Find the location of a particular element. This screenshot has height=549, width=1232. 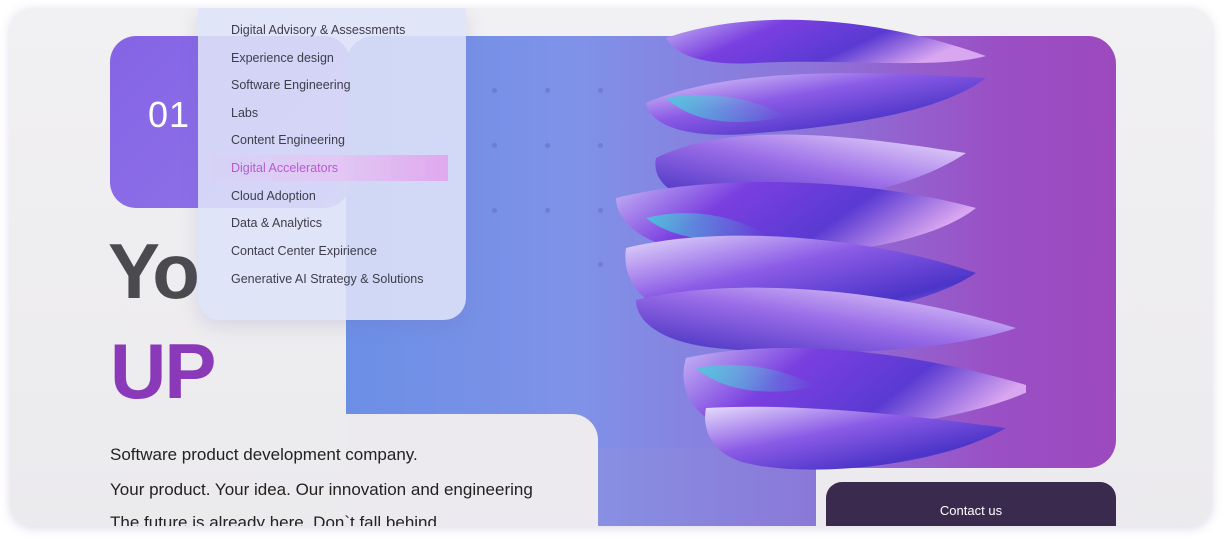

hero-heading-line1: Yo is located at coordinates (154, 271).